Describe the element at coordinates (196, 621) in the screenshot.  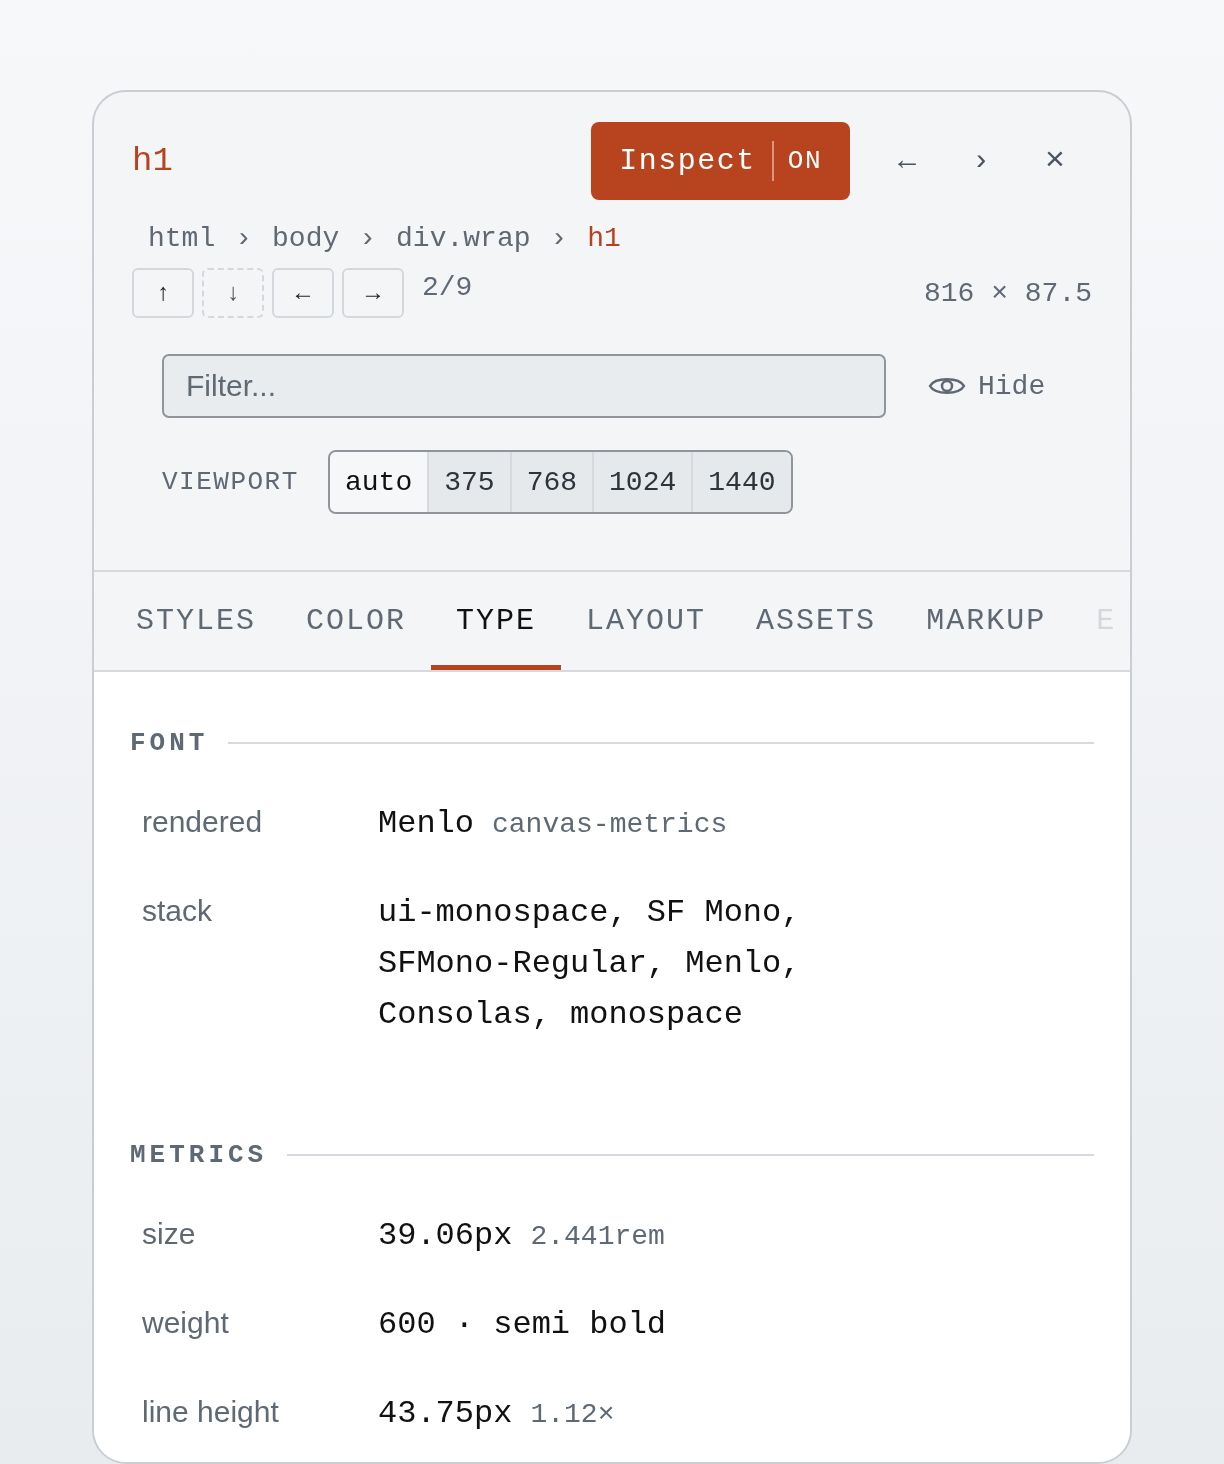
I see `tab: STYLES` at that location.